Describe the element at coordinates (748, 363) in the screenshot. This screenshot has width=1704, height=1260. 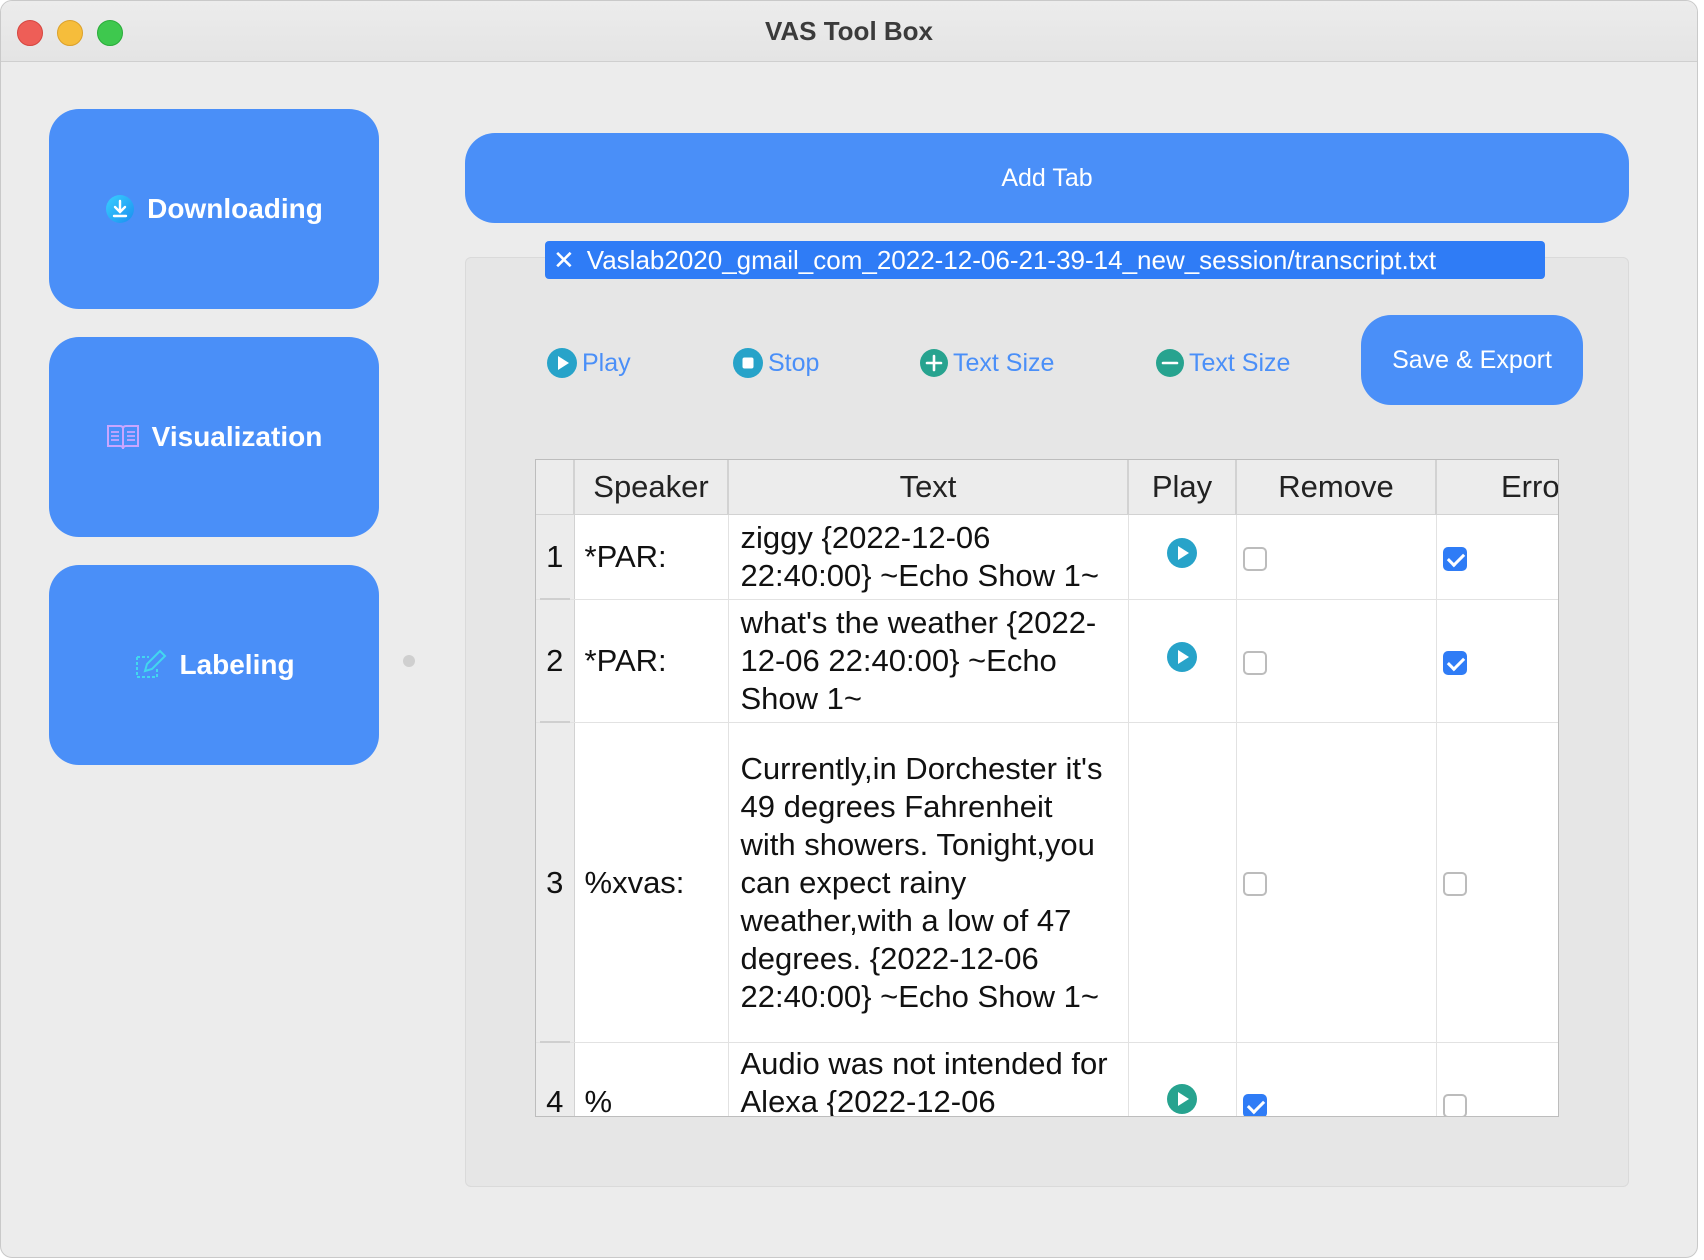
I see `stop-icon` at that location.